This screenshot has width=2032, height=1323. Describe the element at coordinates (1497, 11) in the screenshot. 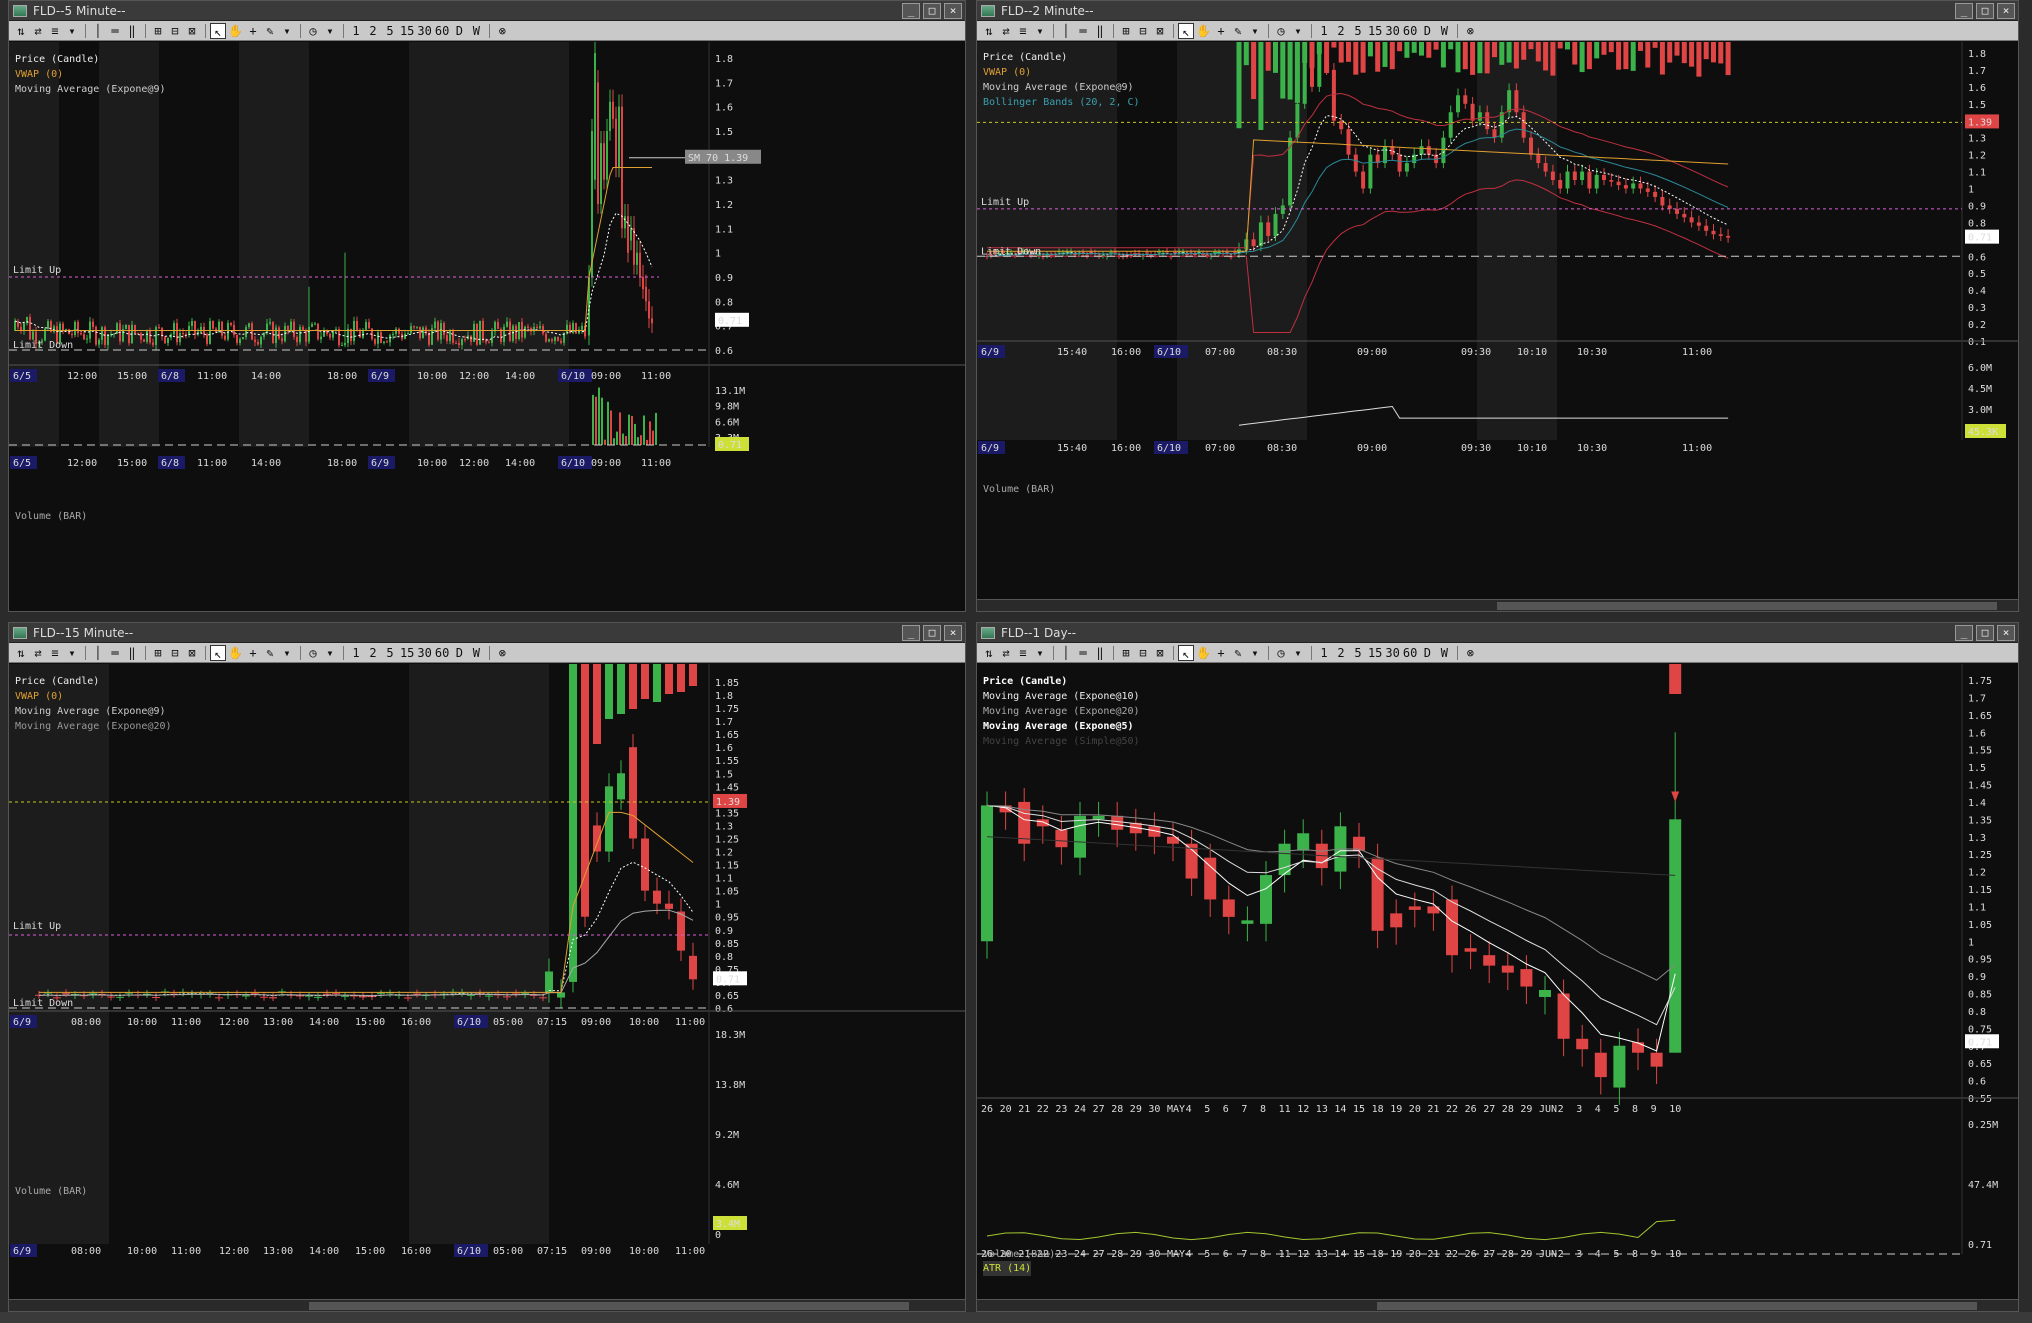

I see `title-bar: FLD--2 Minute-- _ □ ×` at that location.